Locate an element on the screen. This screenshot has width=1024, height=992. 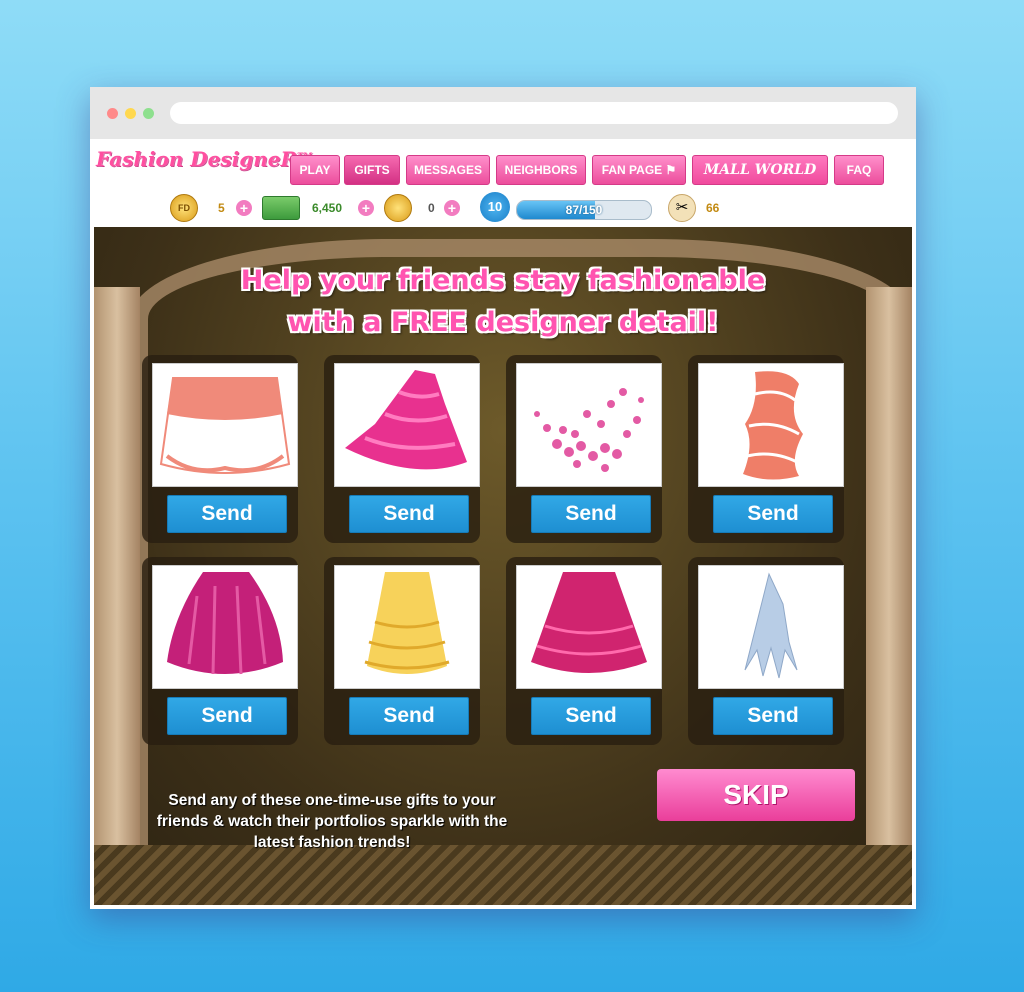
cash-value: 6,450 is located at coordinates (327, 208).